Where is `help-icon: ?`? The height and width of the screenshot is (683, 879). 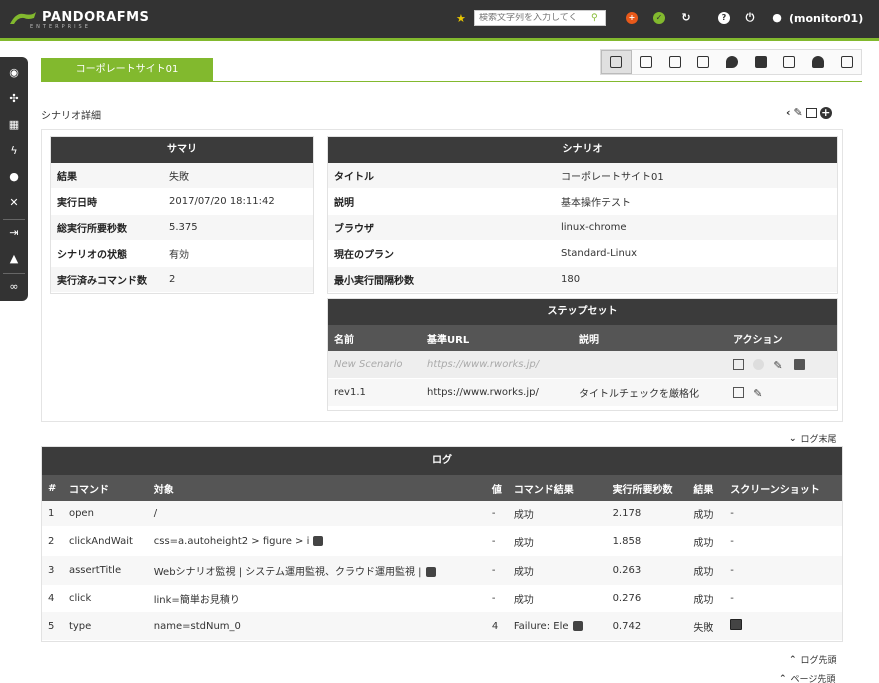
help-icon: ? is located at coordinates (724, 18).